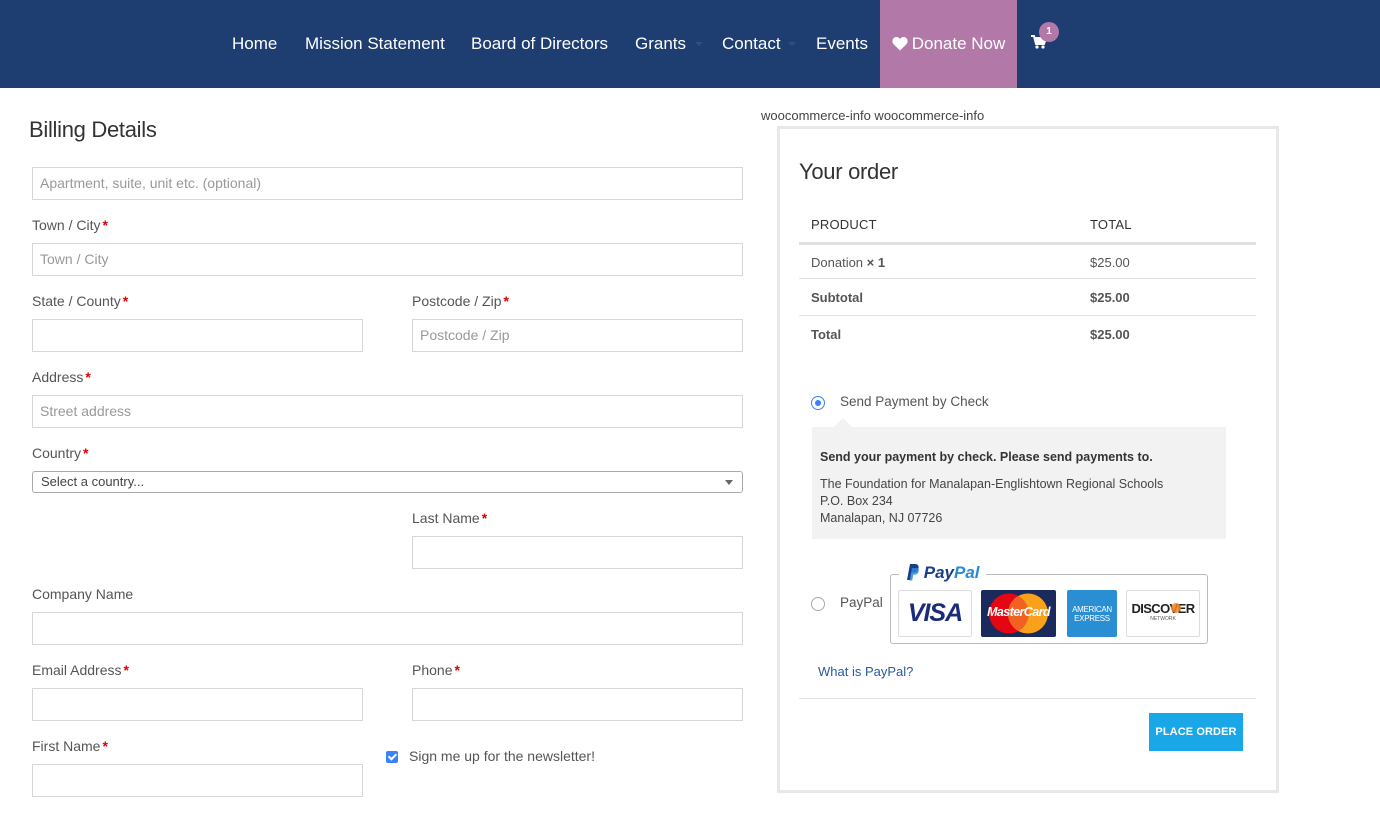 Image resolution: width=1380 pixels, height=826 pixels. I want to click on order-item-quantity: × 1, so click(876, 262).